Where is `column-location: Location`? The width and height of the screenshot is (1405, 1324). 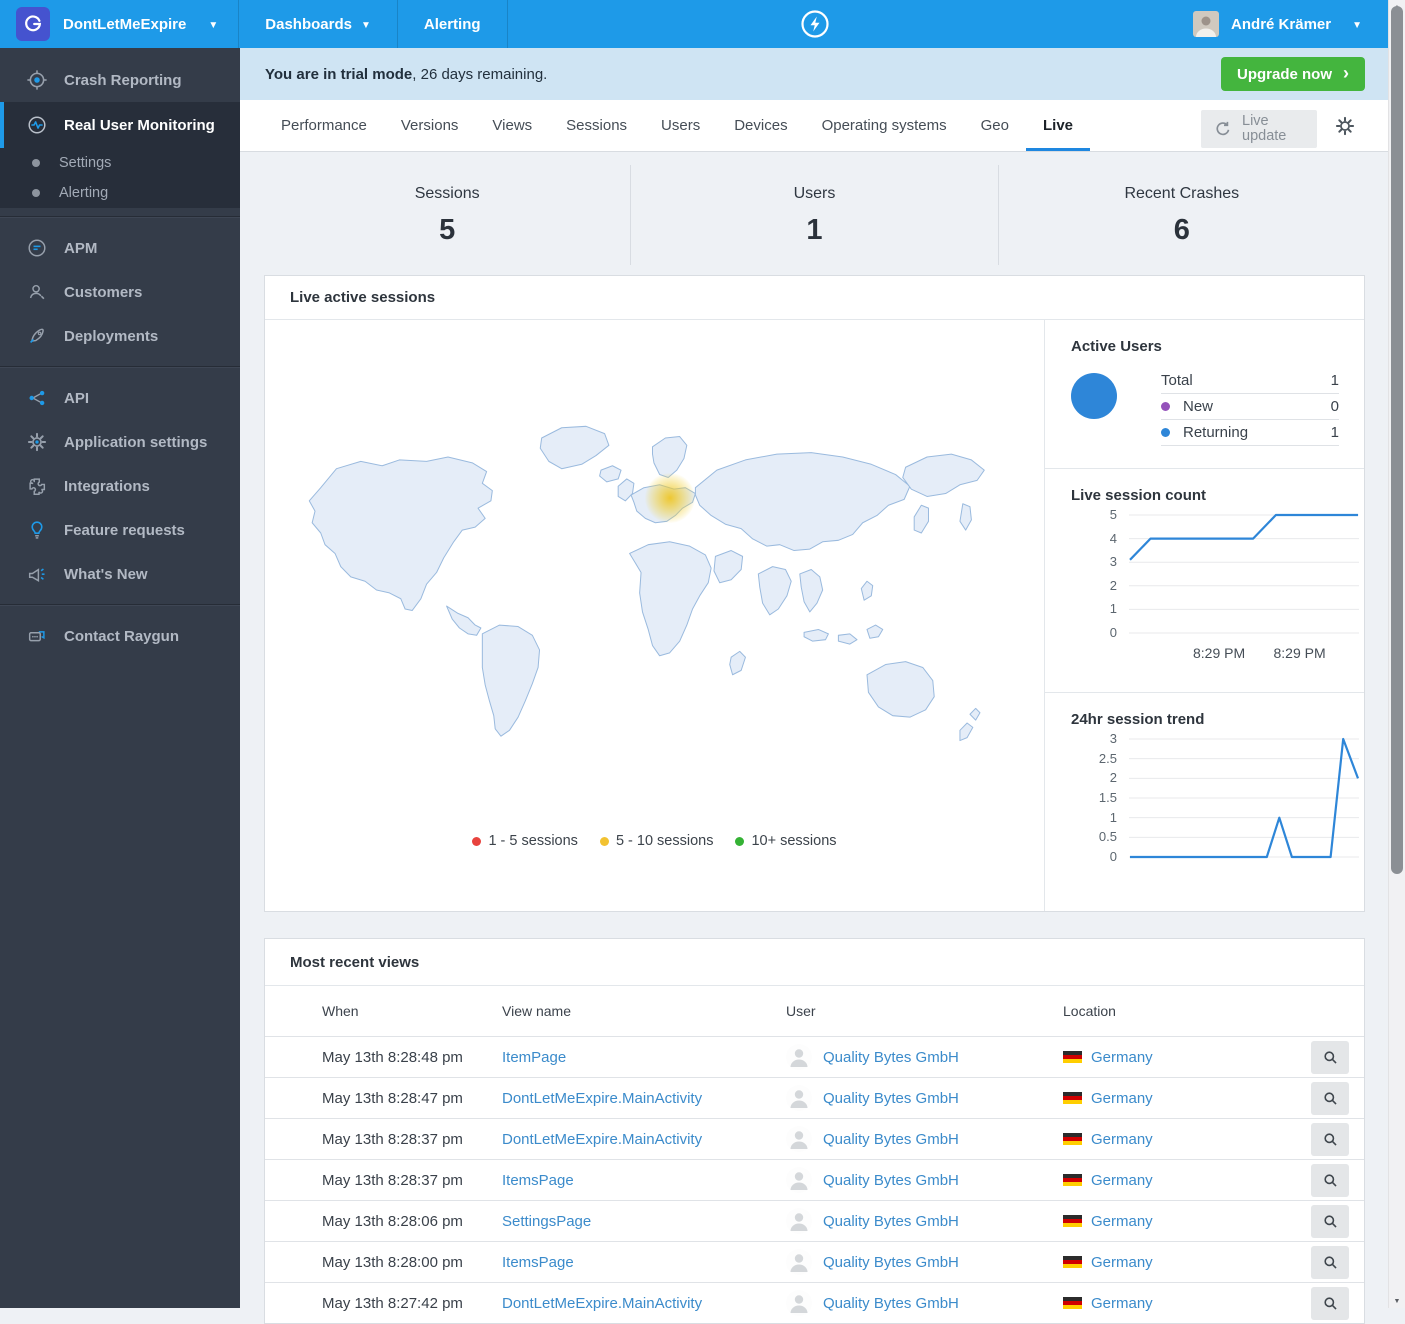
column-location: Location is located at coordinates (1089, 1011).